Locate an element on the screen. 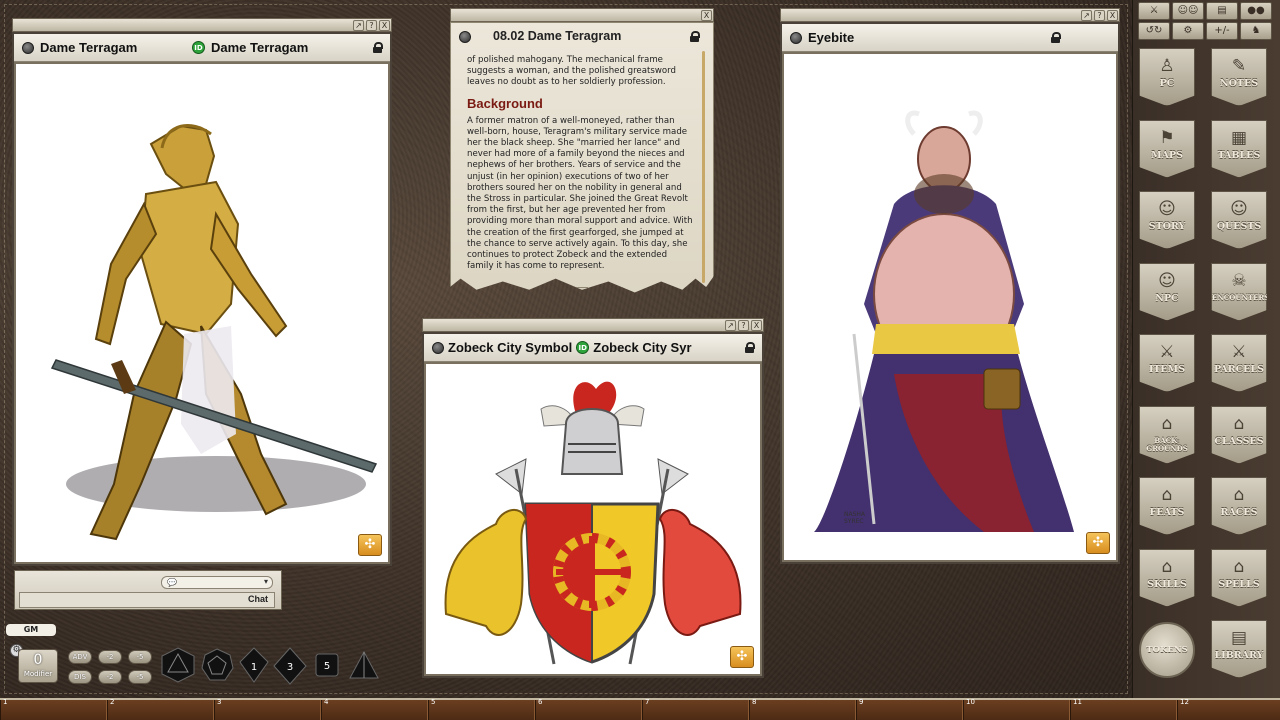 This screenshot has height=720, width=1280. library-label: LIBRARY is located at coordinates (1239, 655).